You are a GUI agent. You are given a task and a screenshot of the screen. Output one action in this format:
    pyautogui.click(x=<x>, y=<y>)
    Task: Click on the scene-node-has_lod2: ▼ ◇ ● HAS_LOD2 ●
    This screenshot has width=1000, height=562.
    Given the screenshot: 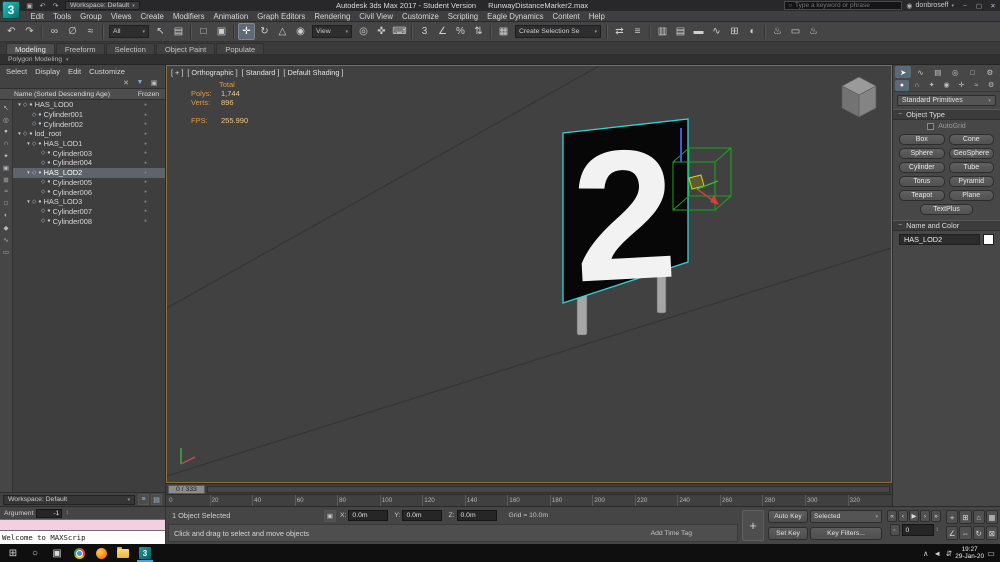 What is the action you would take?
    pyautogui.click(x=89, y=172)
    